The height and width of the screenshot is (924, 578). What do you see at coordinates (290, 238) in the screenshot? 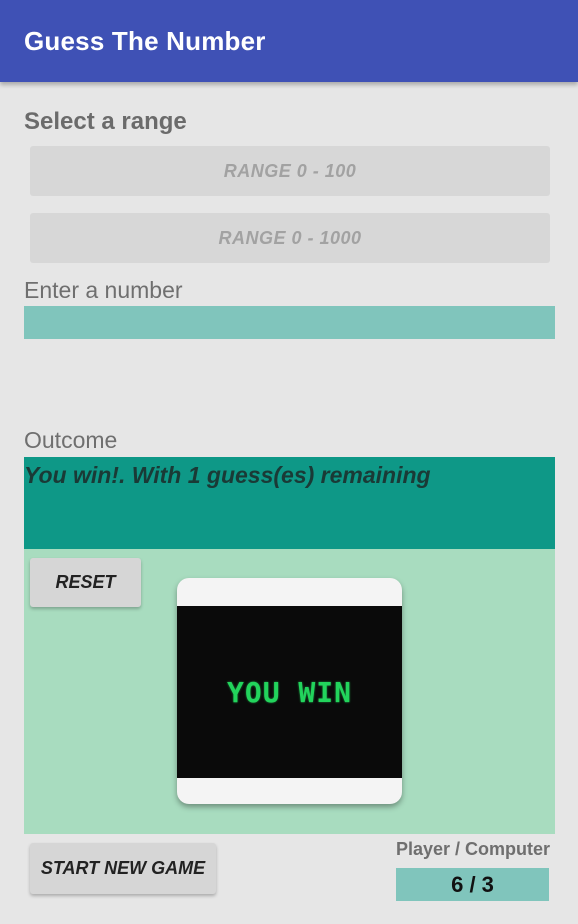
I see `range-1000-button: RANGE 0 - 1000` at bounding box center [290, 238].